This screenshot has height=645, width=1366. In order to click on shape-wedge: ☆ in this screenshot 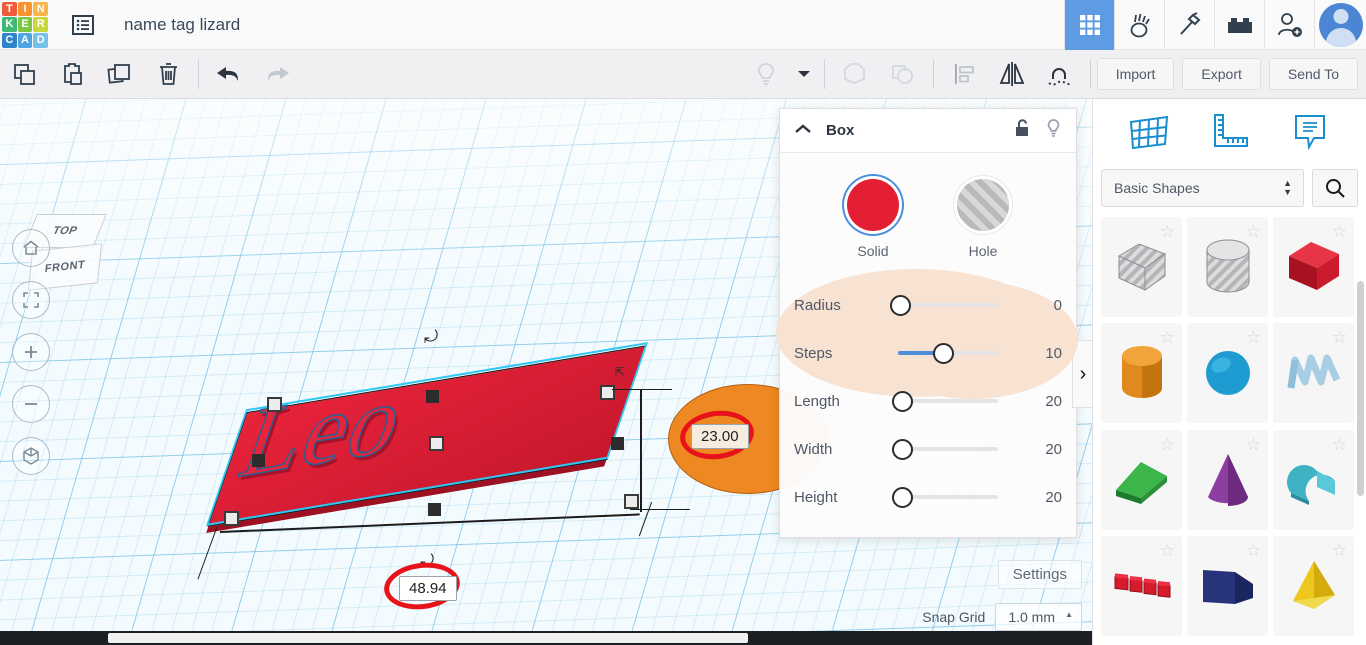, I will do `click(1141, 479)`.